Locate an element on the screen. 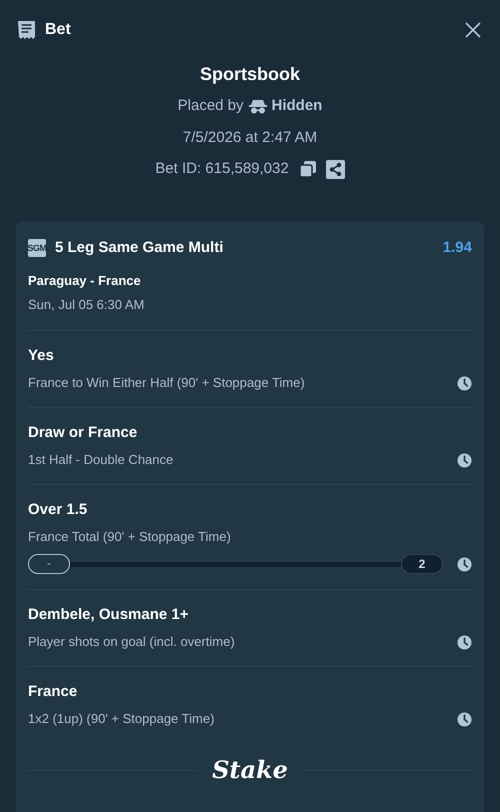 The image size is (500, 812). copy-icon is located at coordinates (307, 169).